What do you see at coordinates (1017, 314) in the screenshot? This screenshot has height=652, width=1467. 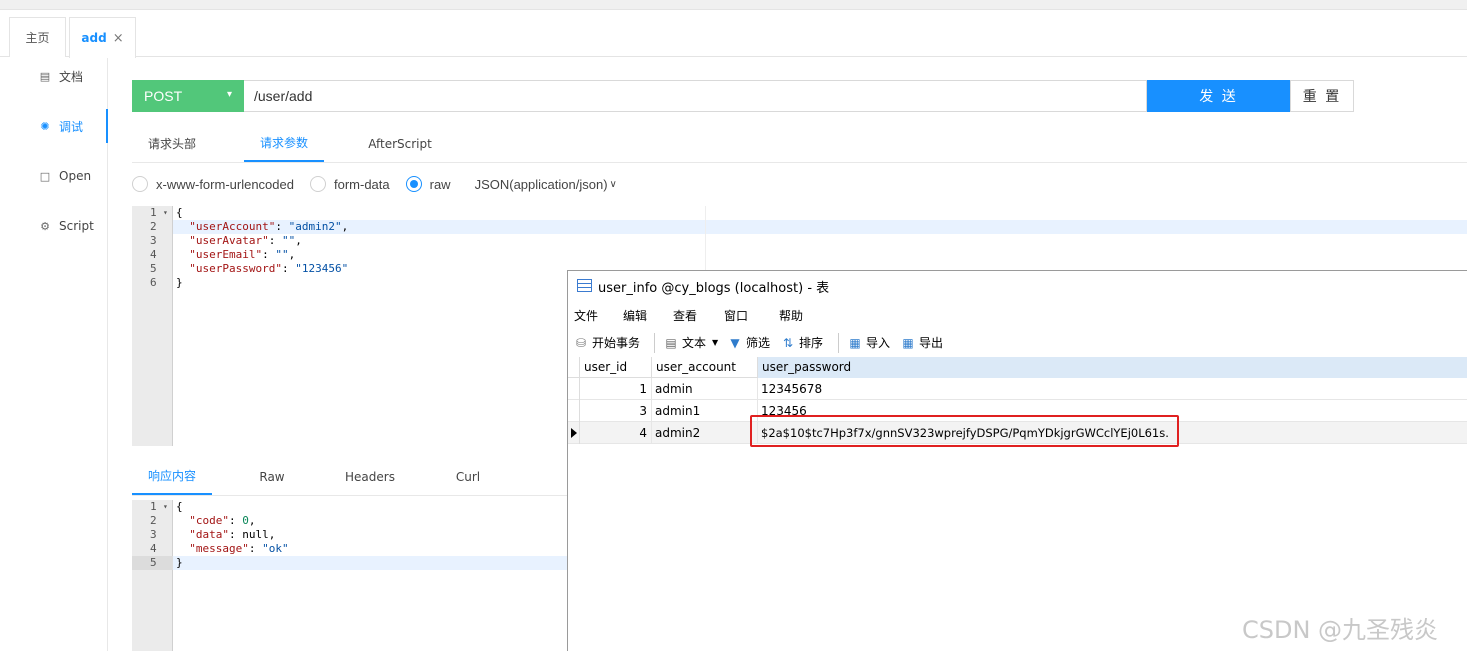 I see `window-menubar: 文件 编辑 查看 窗口 帮助` at bounding box center [1017, 314].